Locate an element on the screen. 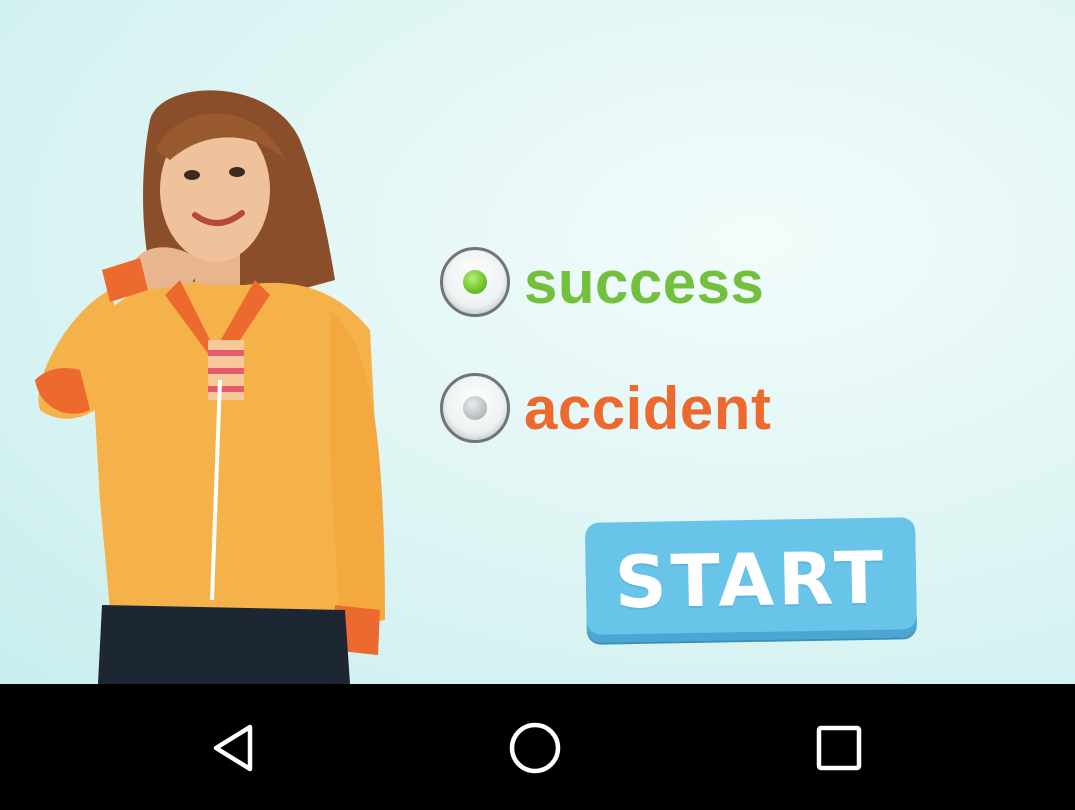 Image resolution: width=1075 pixels, height=810 pixels. start-button: START is located at coordinates (751, 580).